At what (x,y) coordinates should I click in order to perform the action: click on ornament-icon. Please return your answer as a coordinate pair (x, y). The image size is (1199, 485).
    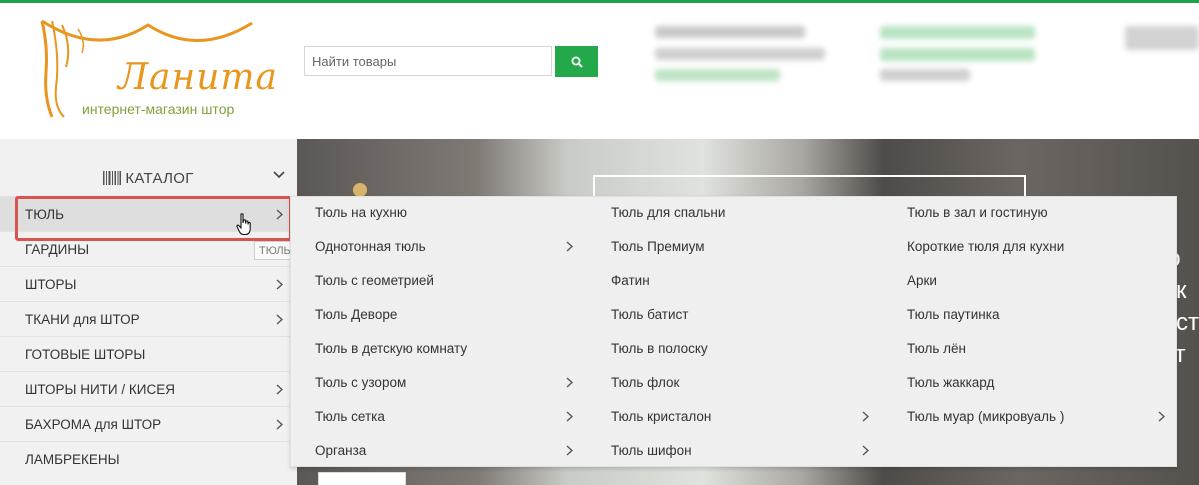
    Looking at the image, I should click on (360, 190).